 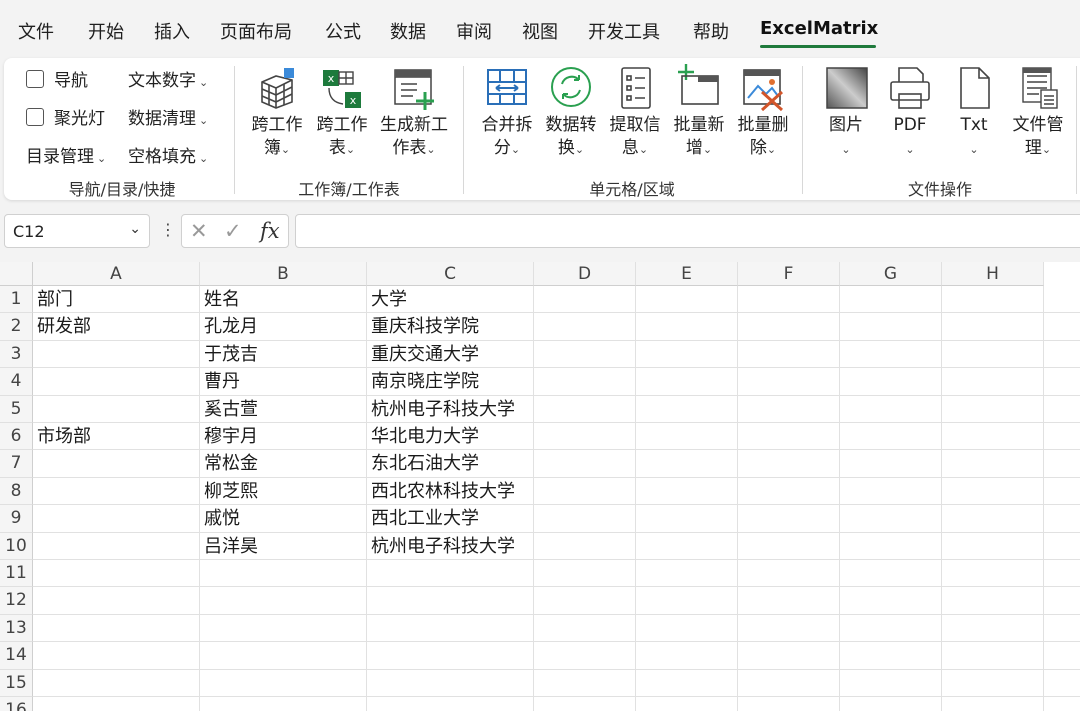 What do you see at coordinates (414, 125) in the screenshot?
I see `generate-sheet-label-1: 生成新工` at bounding box center [414, 125].